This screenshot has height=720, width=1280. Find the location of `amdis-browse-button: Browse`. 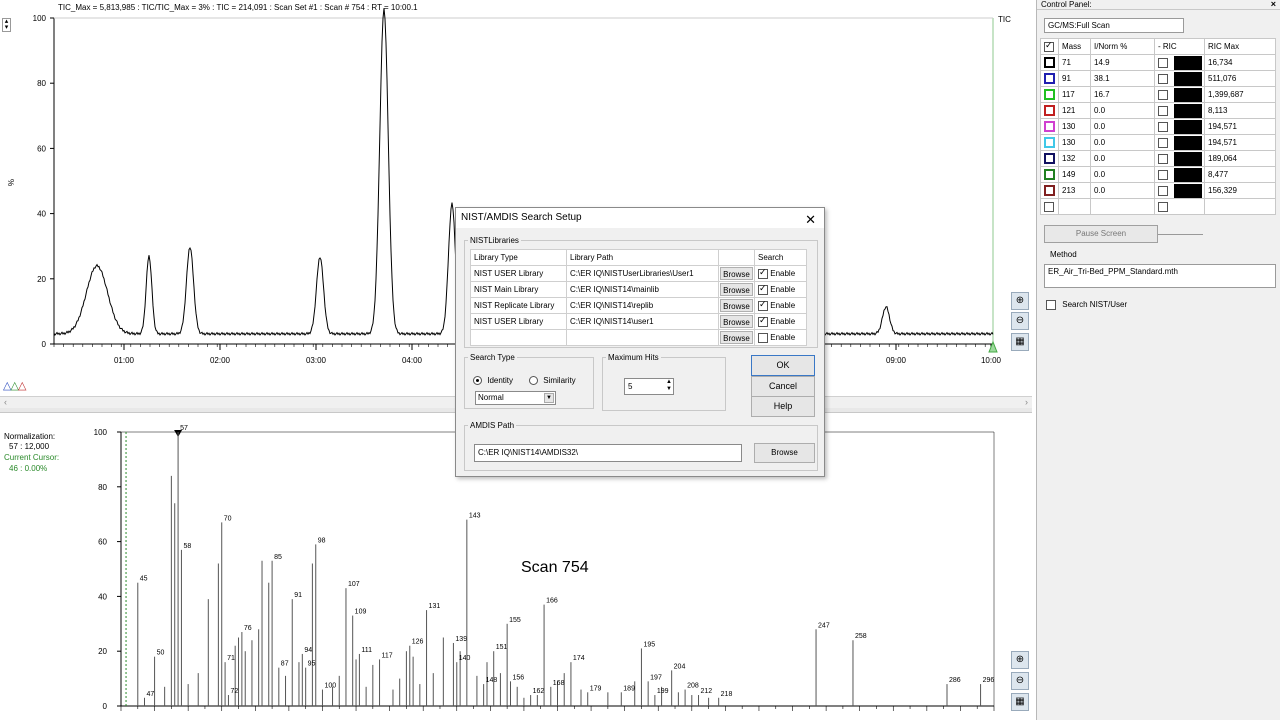

amdis-browse-button: Browse is located at coordinates (784, 453).